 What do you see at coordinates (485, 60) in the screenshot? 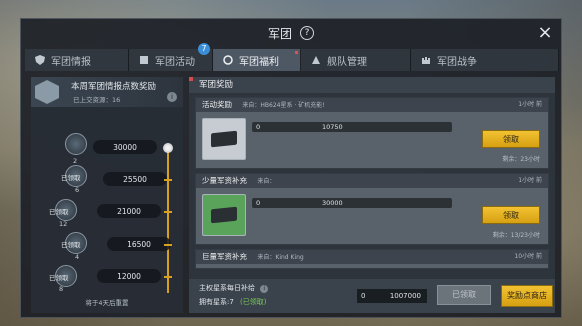
I see `tab-guild-war: 军团战争` at bounding box center [485, 60].